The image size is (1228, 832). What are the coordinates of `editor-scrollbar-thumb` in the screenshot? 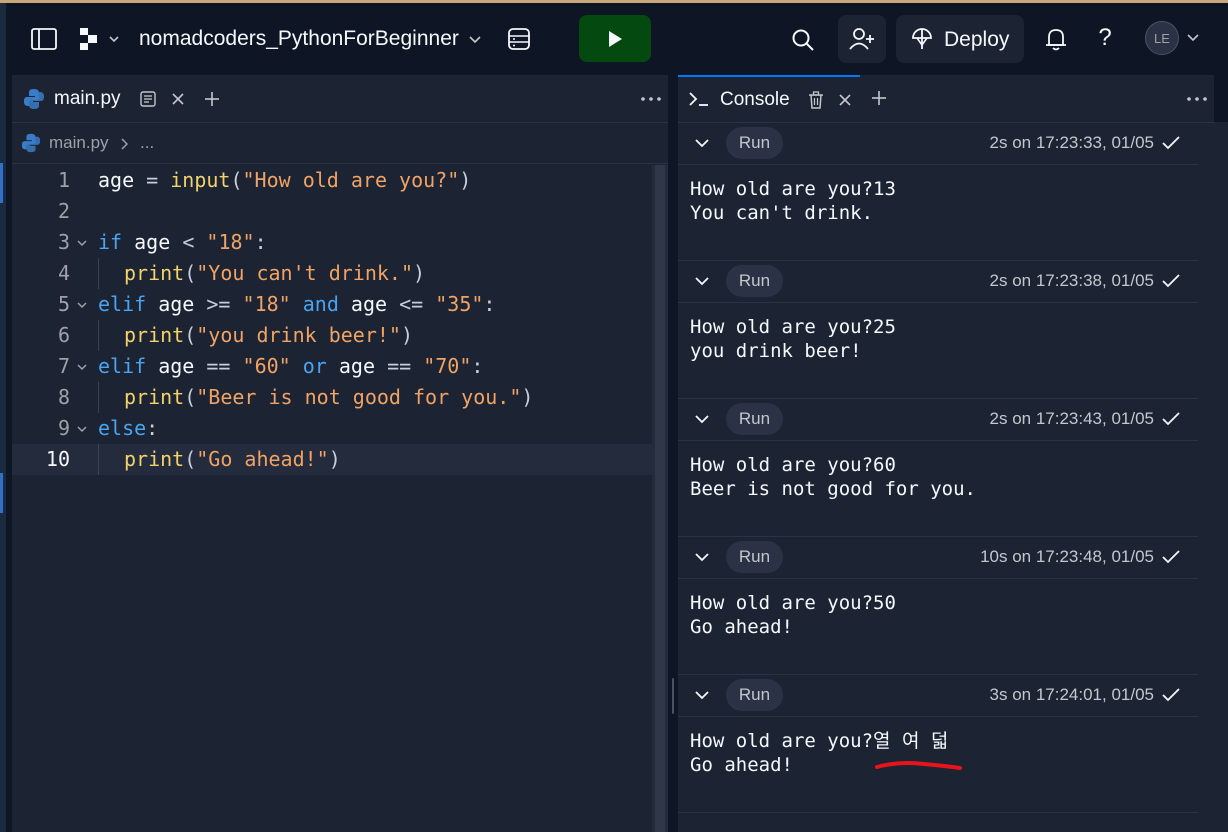 It's located at (660, 498).